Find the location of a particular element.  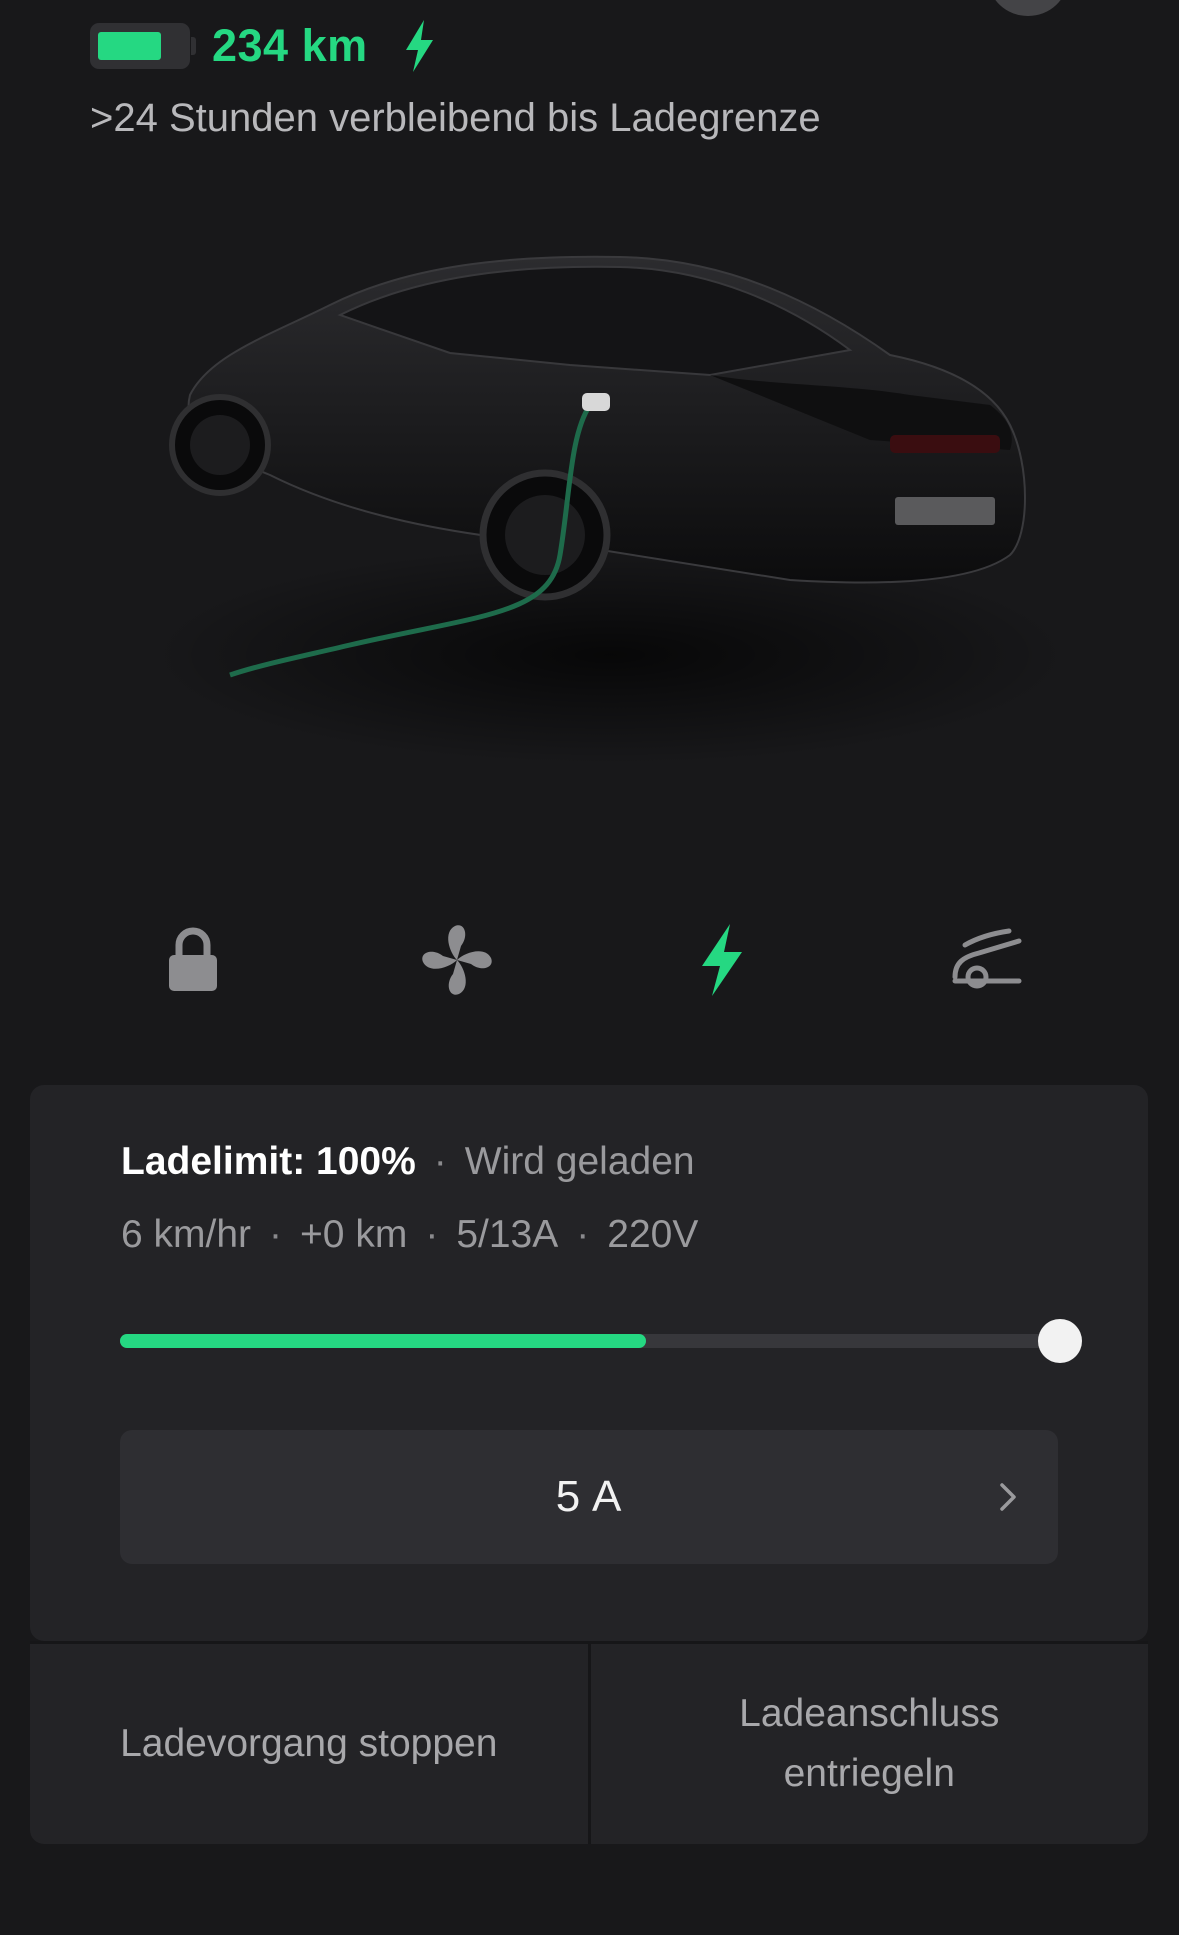

battery-fill is located at coordinates (129, 46).